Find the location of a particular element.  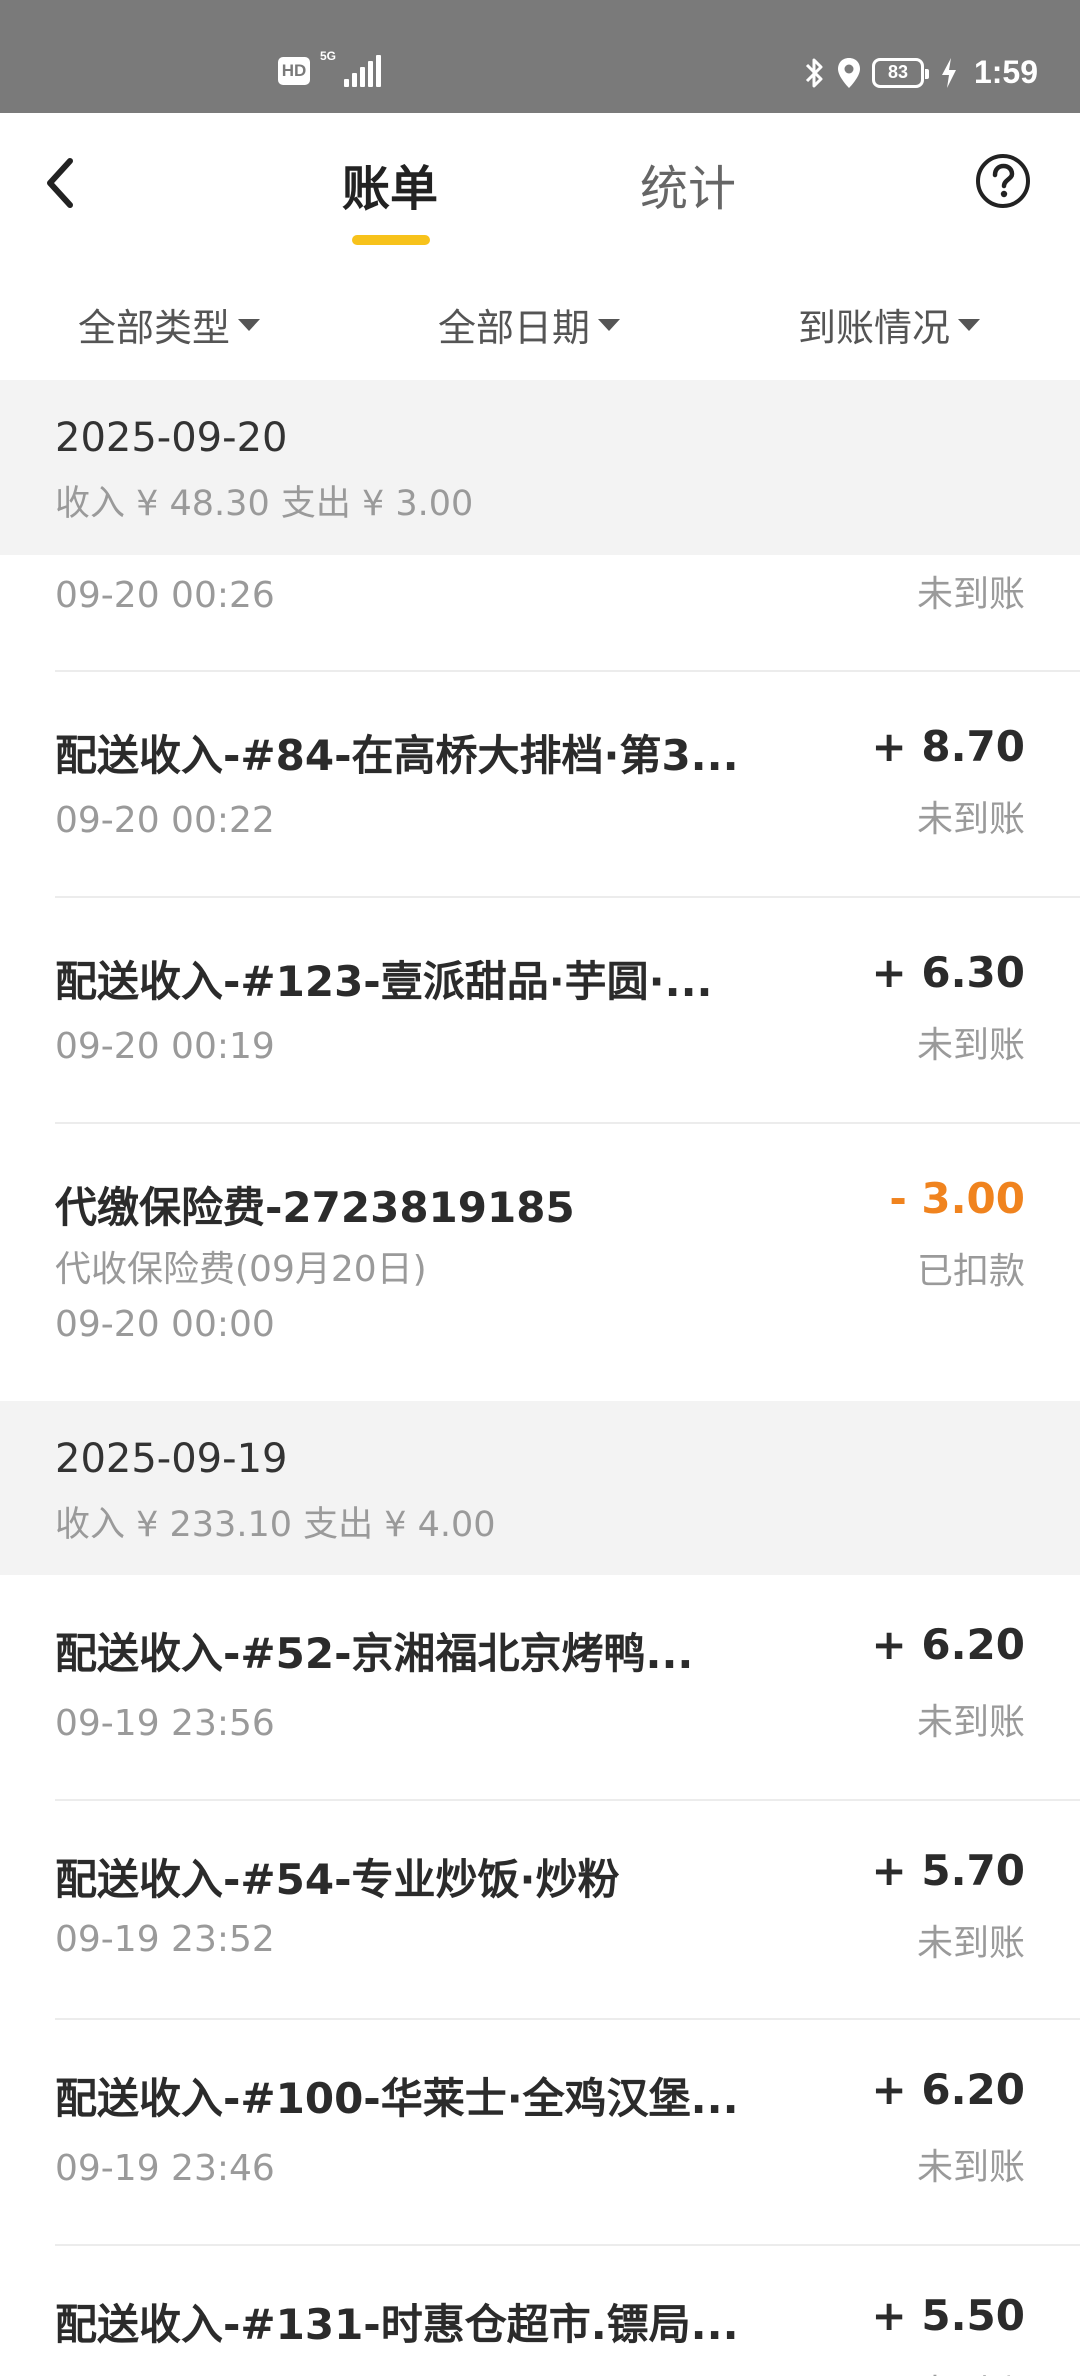

section-date: 2025-09-19 is located at coordinates (171, 1459).